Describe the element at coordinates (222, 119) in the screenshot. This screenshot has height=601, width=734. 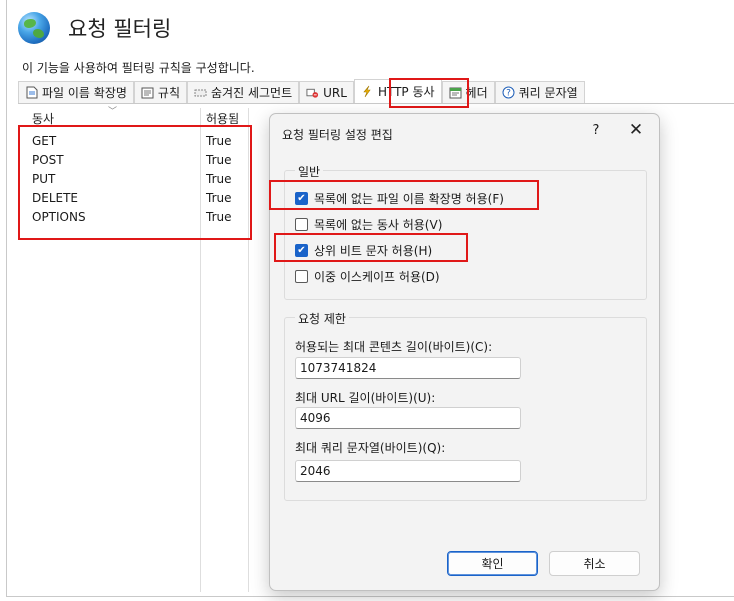
I see `column-header-allowed: 허용됨` at that location.